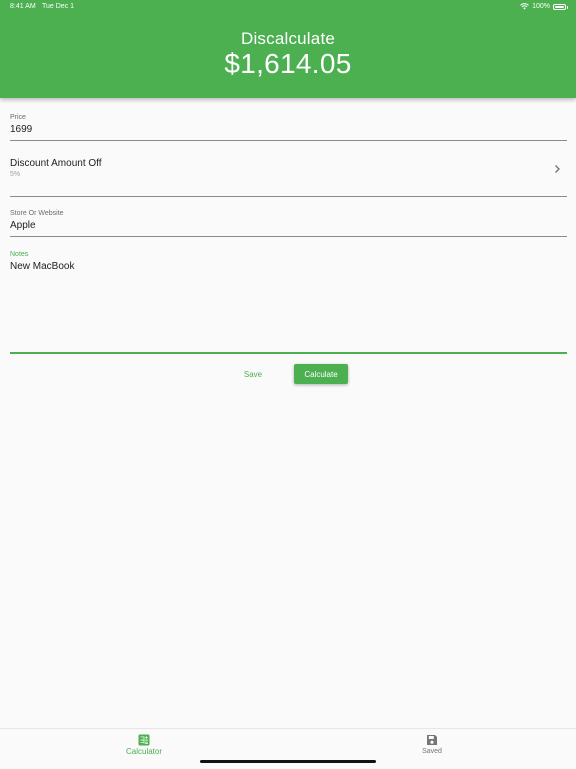 The image size is (576, 769). What do you see at coordinates (23, 225) in the screenshot?
I see `store-input: Apple` at bounding box center [23, 225].